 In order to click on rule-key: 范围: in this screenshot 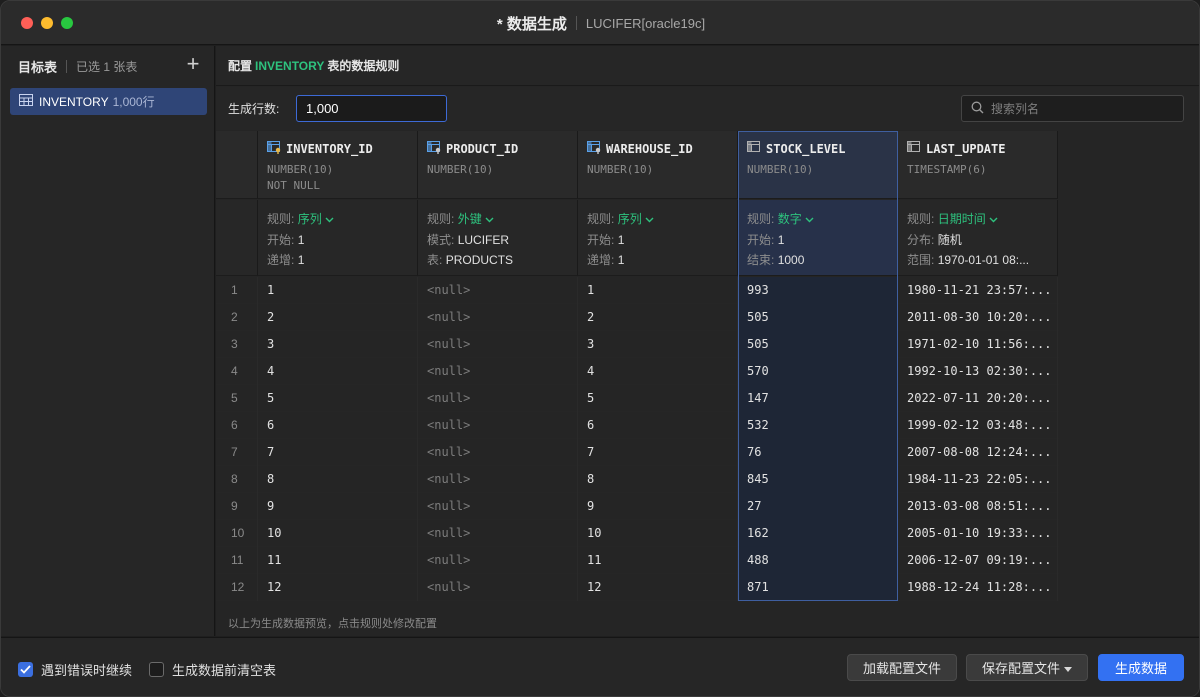, I will do `click(921, 260)`.